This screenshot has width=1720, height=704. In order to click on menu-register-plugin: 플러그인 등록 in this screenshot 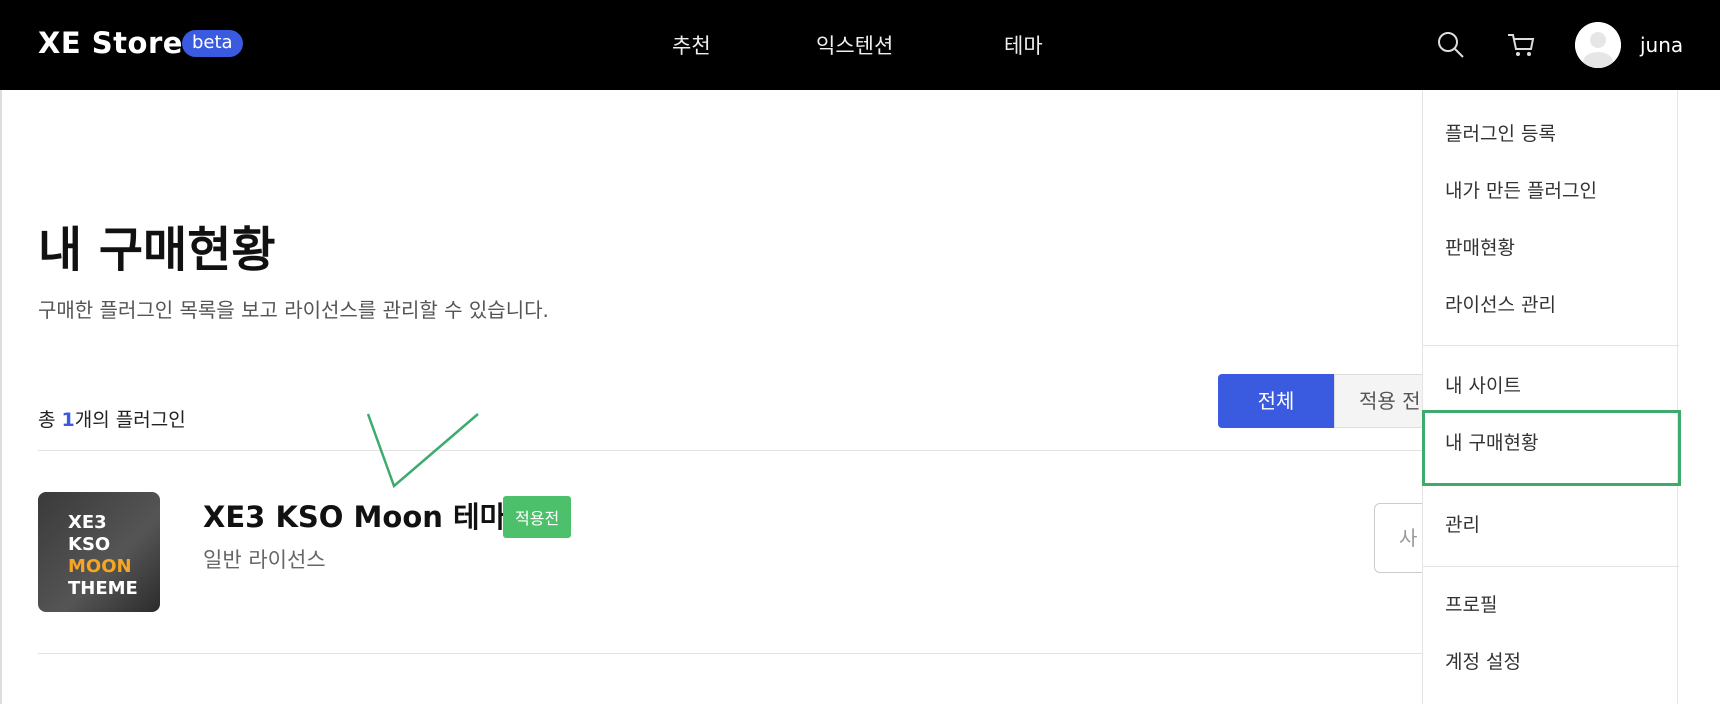, I will do `click(1500, 132)`.